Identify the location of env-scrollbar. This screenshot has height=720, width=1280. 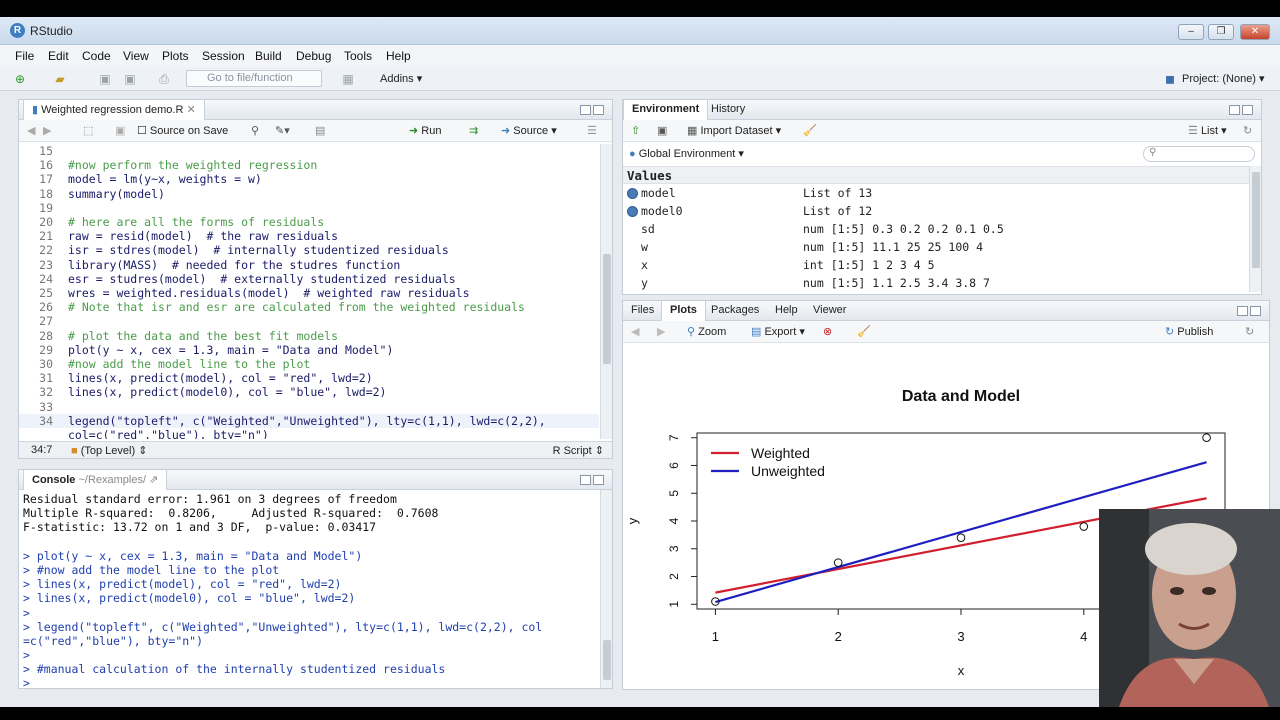
(1255, 229).